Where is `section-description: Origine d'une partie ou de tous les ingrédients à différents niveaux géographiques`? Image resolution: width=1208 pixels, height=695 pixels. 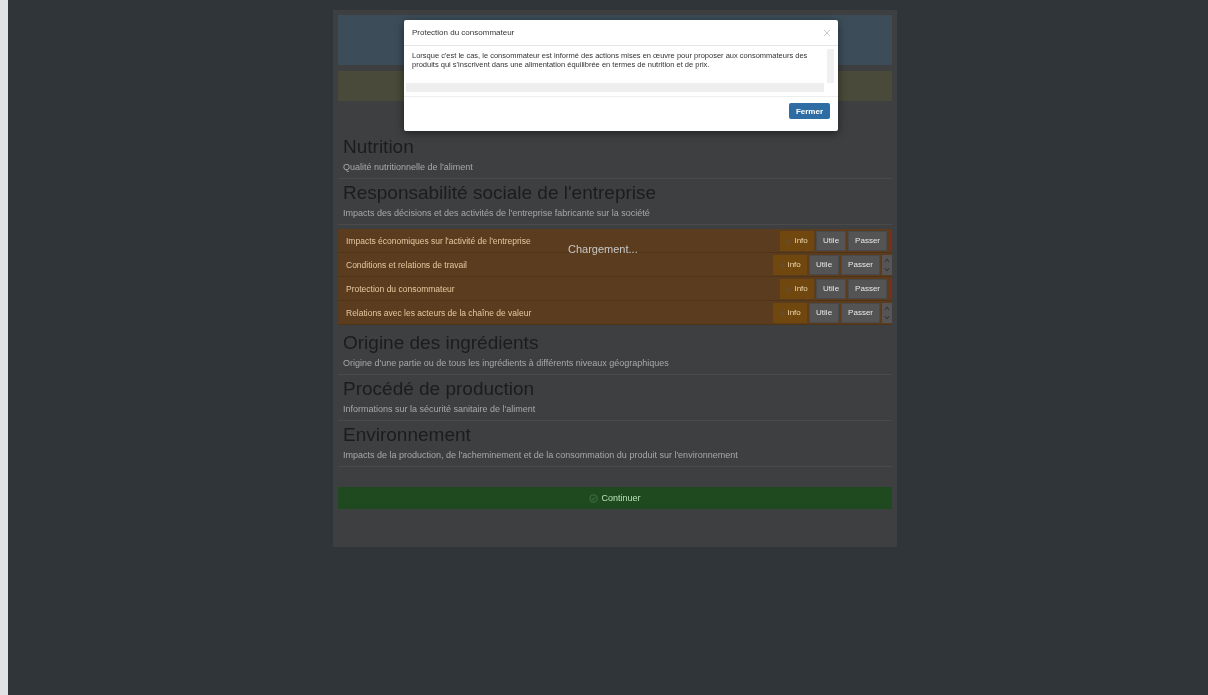
section-description: Origine d'une partie ou de tous les ingrédients à différents niveaux géographiques is located at coordinates (506, 363).